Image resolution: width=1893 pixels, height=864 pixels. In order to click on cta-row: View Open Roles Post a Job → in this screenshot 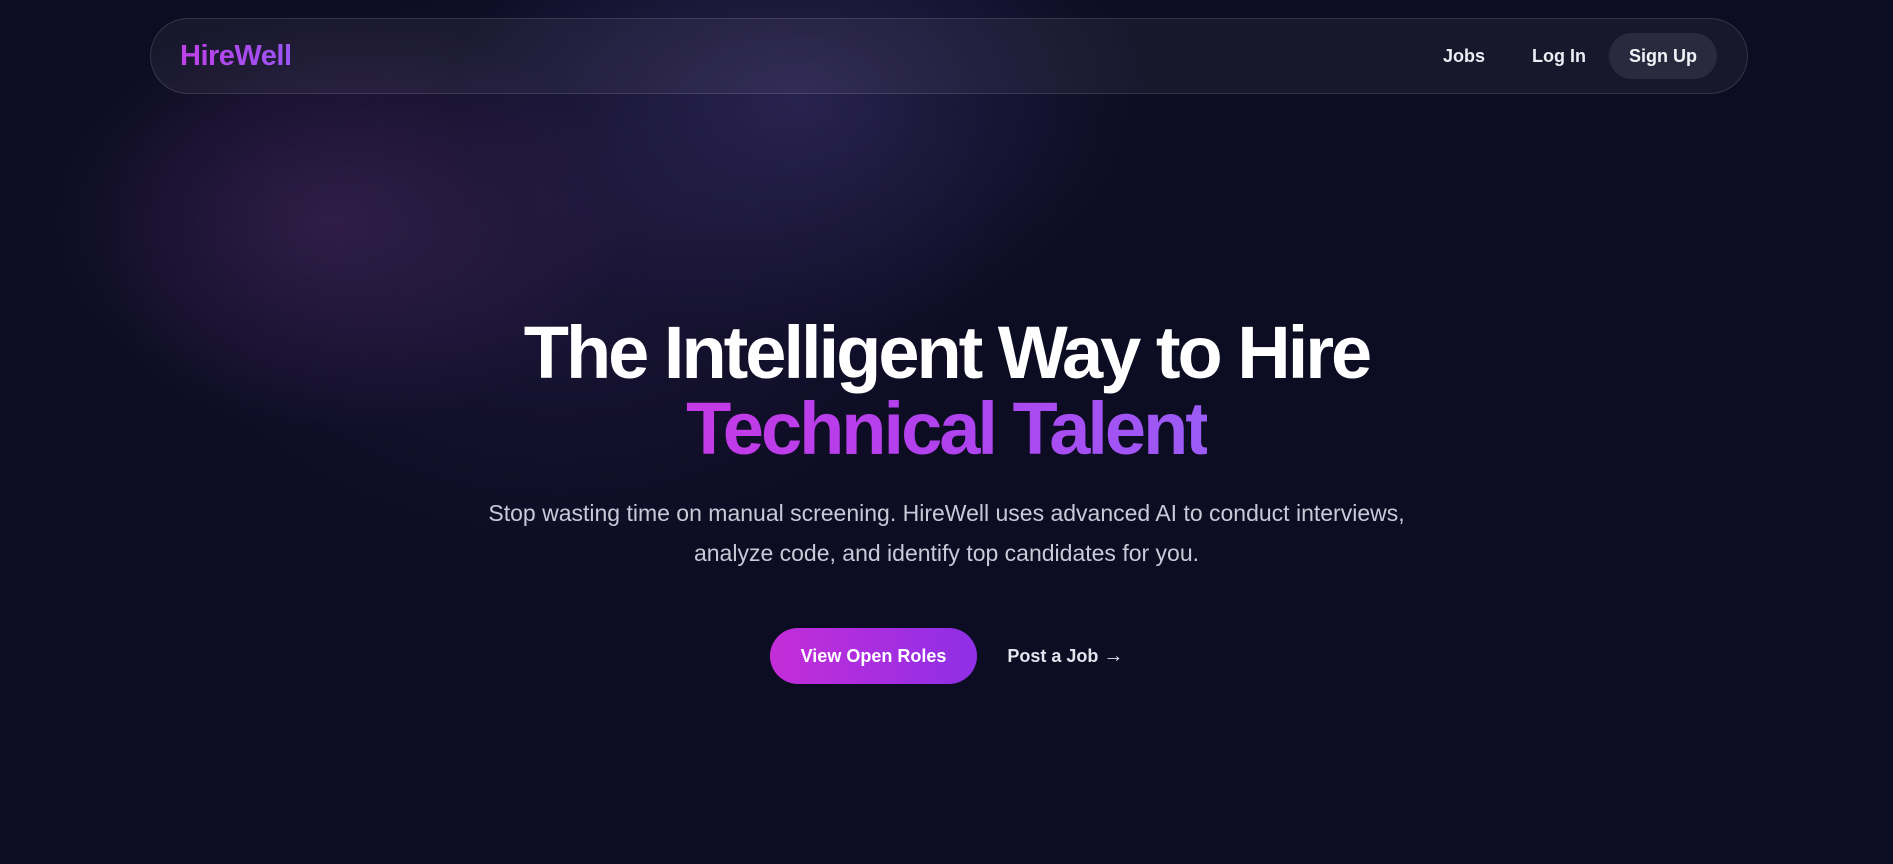, I will do `click(946, 656)`.